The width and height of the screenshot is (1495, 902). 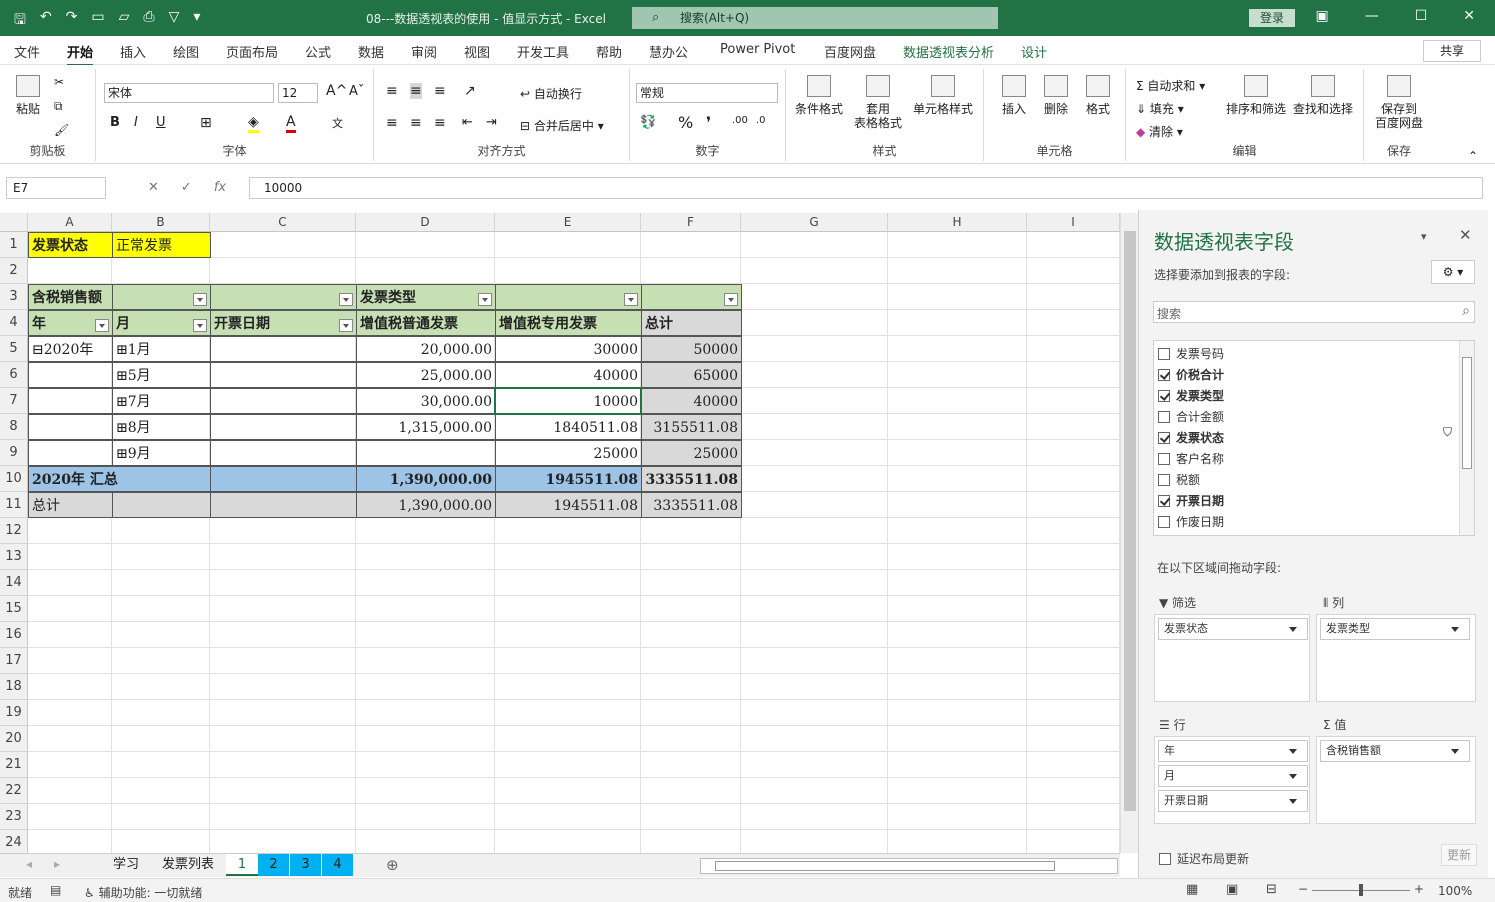 What do you see at coordinates (1073, 222) in the screenshot?
I see `column-header-i: I` at bounding box center [1073, 222].